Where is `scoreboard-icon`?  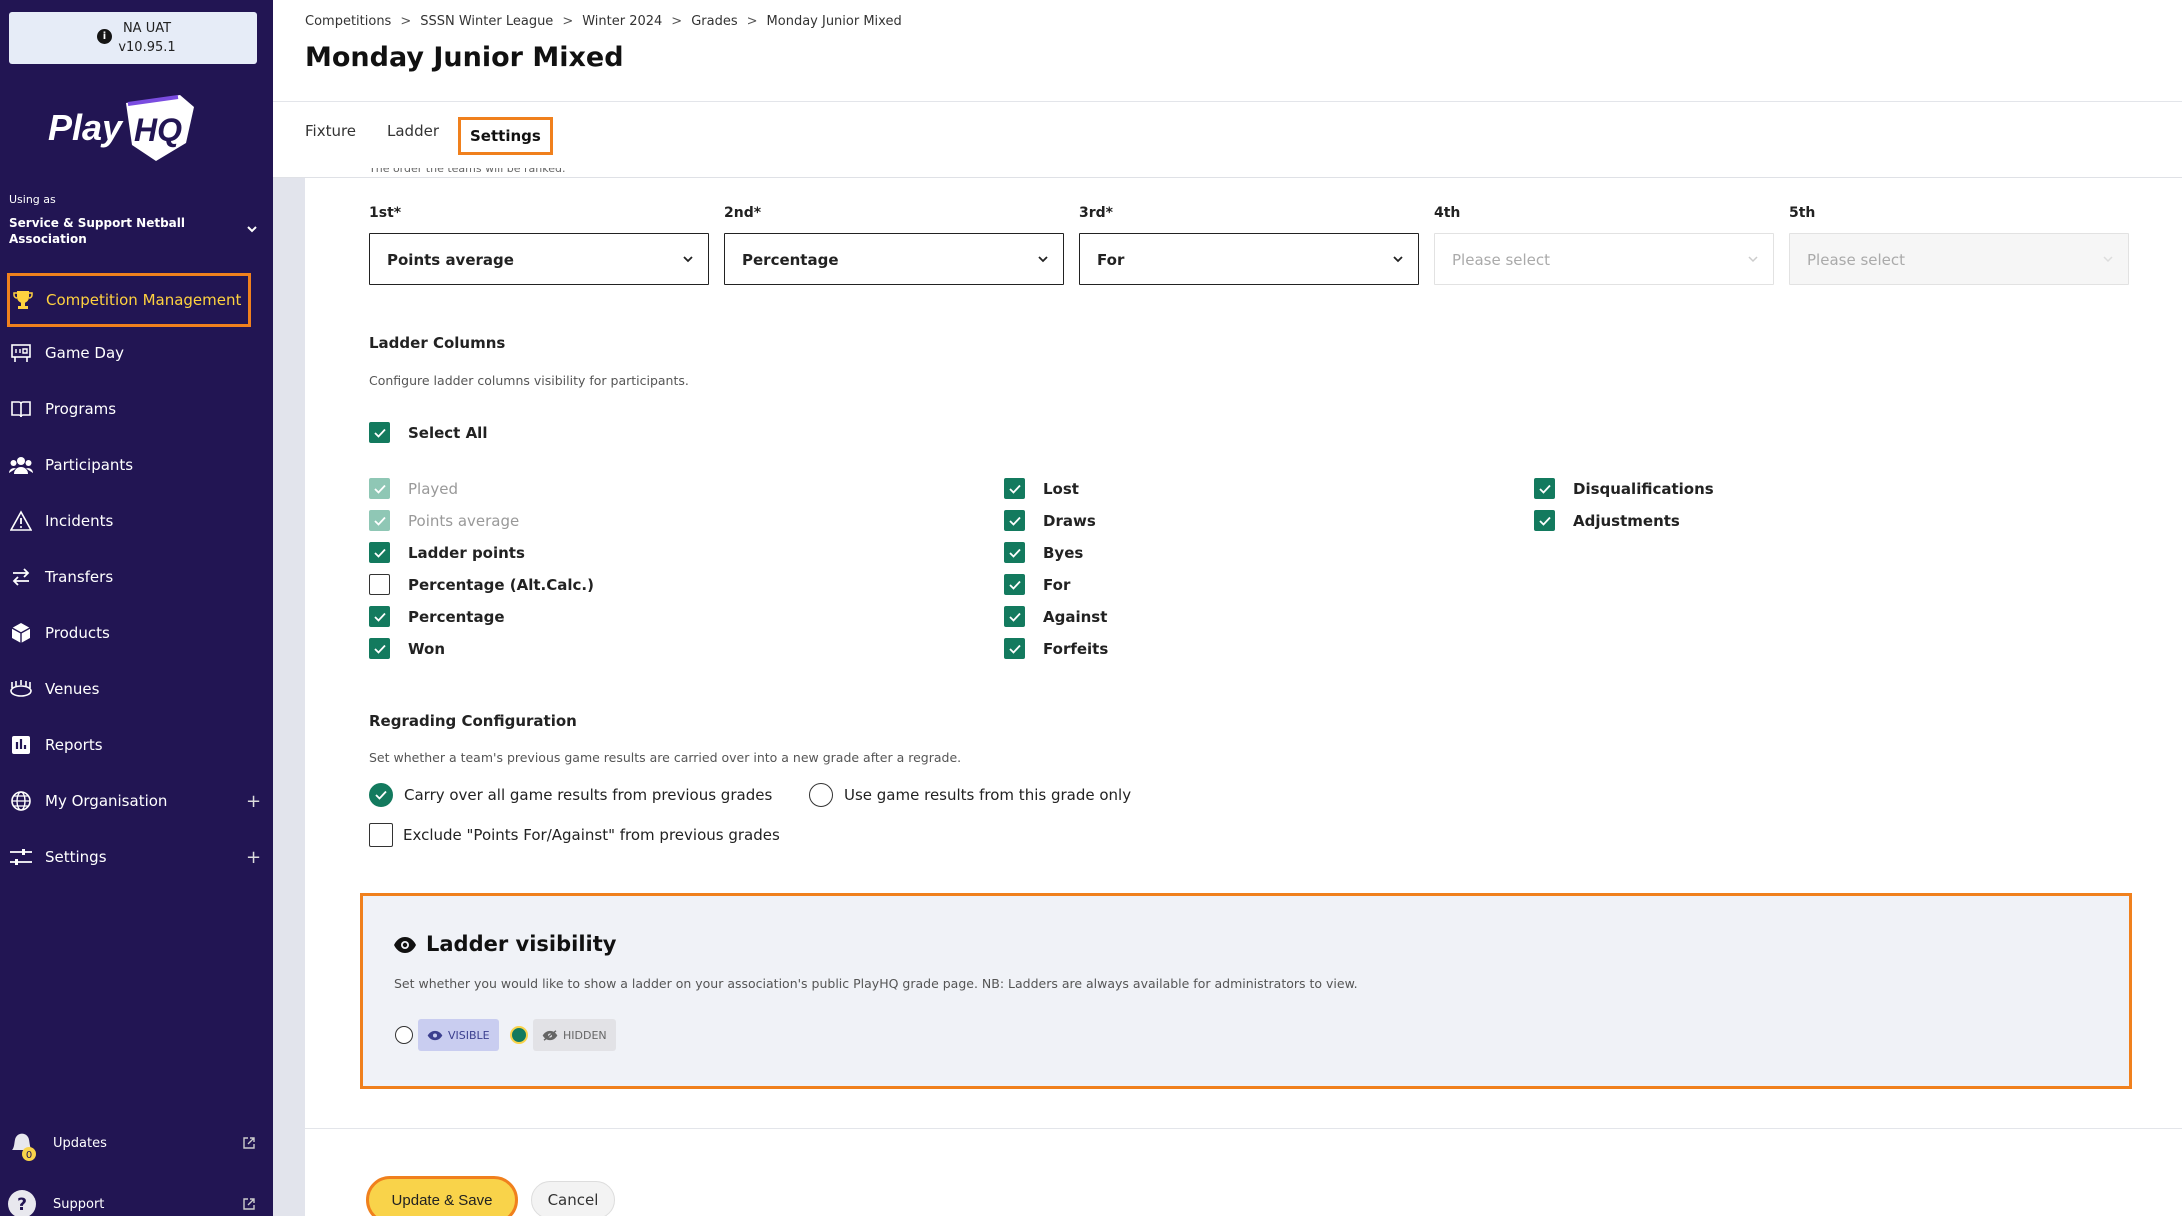
scoreboard-icon is located at coordinates (21, 353).